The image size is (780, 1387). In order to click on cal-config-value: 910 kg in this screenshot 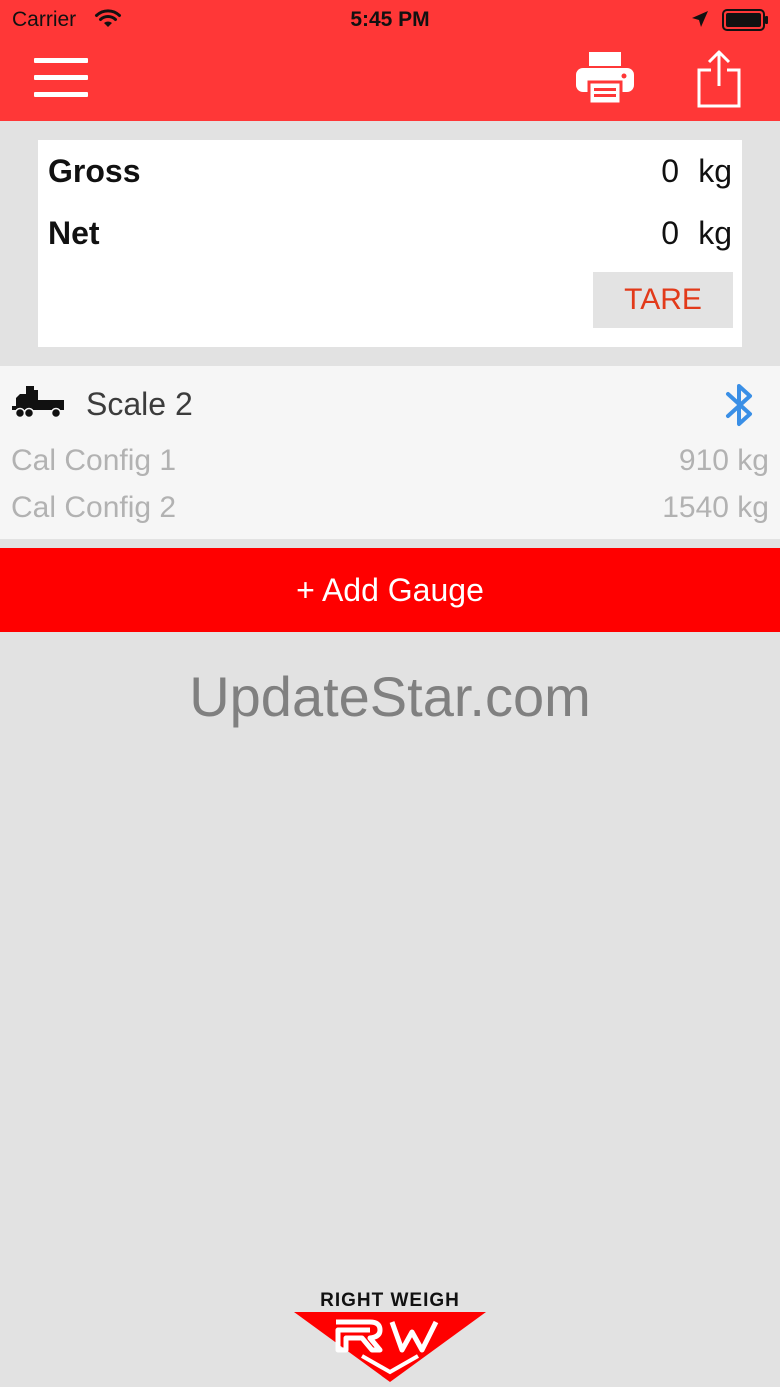, I will do `click(723, 460)`.